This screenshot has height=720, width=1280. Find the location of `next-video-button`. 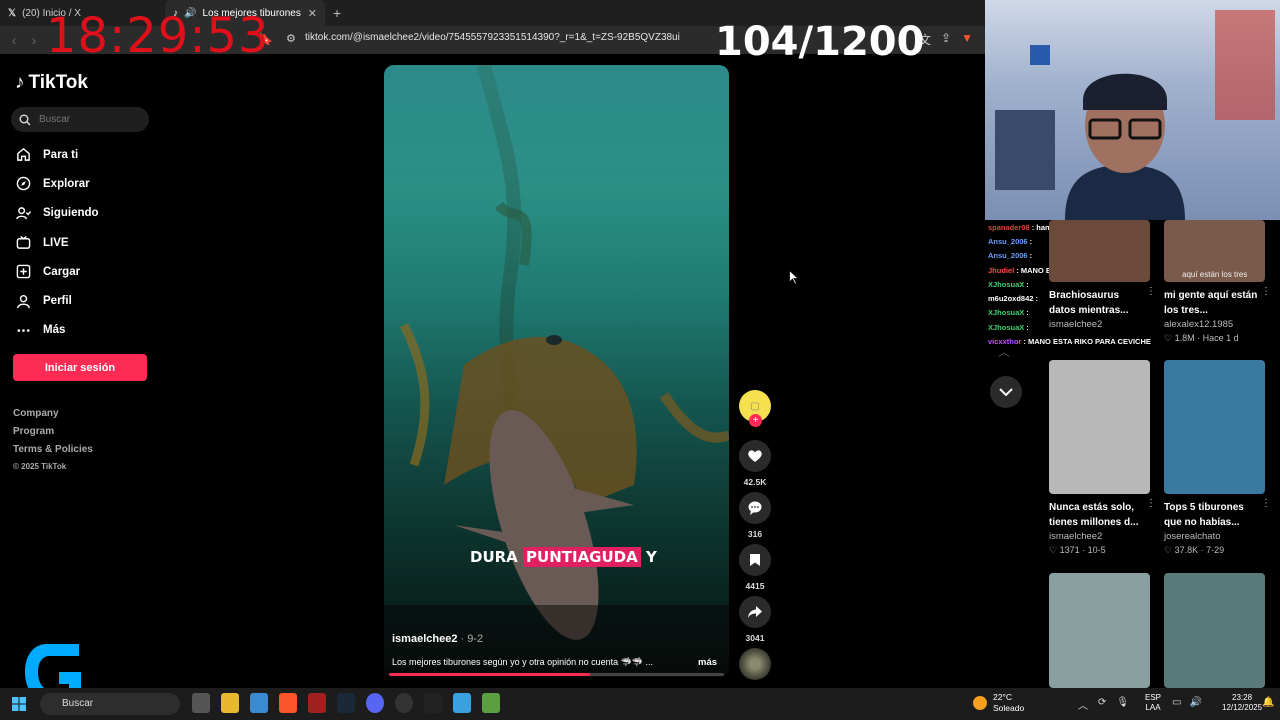

next-video-button is located at coordinates (1006, 392).